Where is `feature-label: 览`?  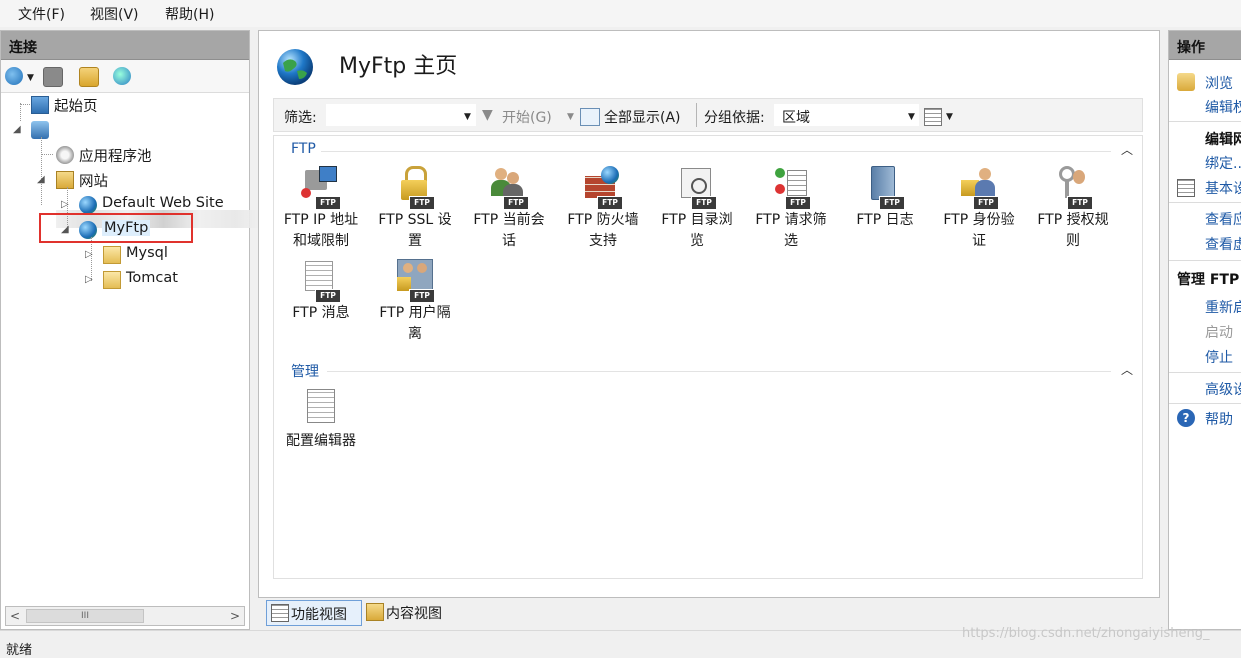
feature-label: 览 is located at coordinates (697, 241).